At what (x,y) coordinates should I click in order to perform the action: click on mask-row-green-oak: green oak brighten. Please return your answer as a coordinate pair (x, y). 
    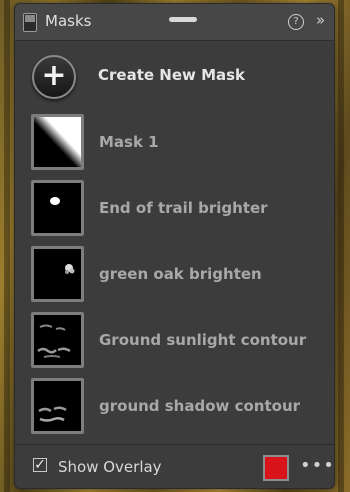
    Looking at the image, I should click on (174, 275).